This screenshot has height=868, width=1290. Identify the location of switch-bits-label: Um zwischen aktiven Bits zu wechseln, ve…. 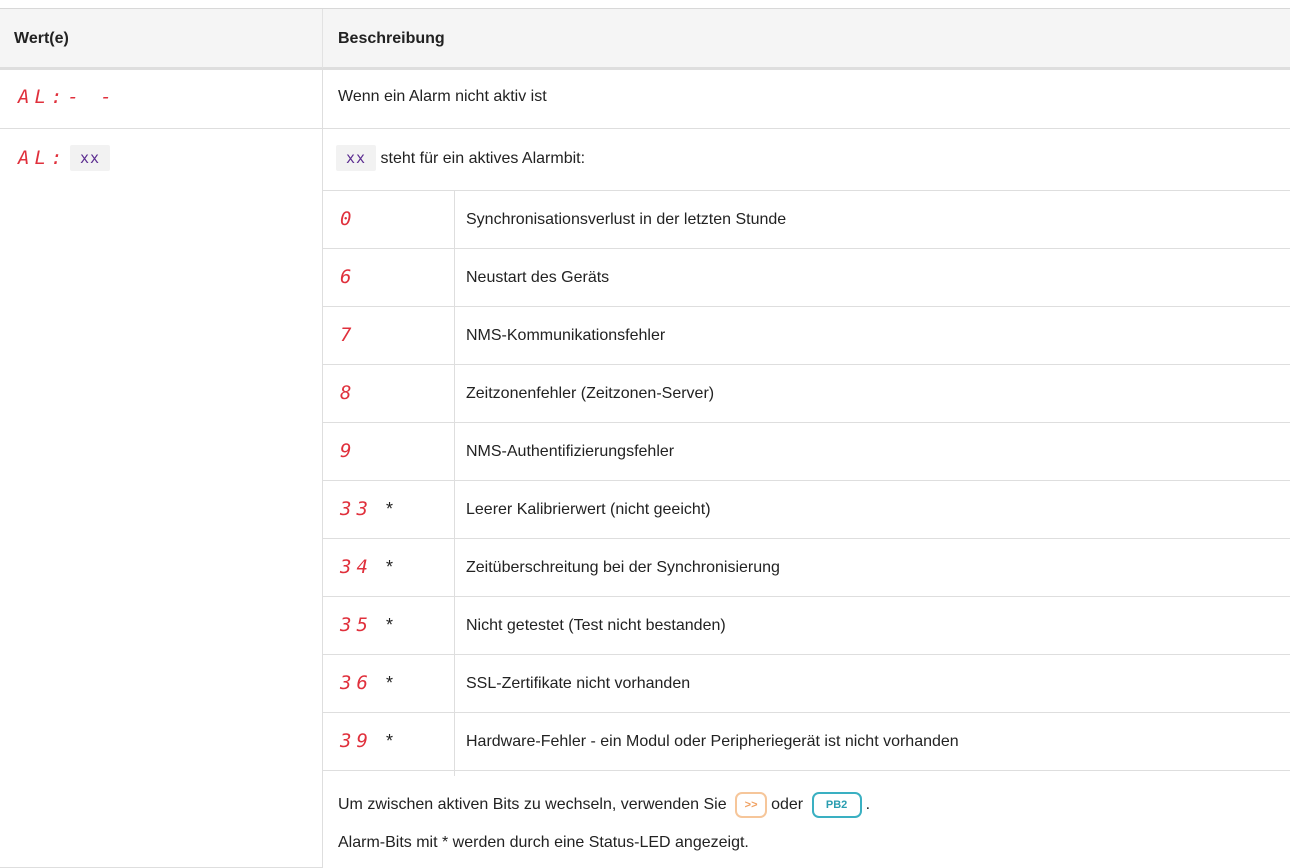
(532, 805).